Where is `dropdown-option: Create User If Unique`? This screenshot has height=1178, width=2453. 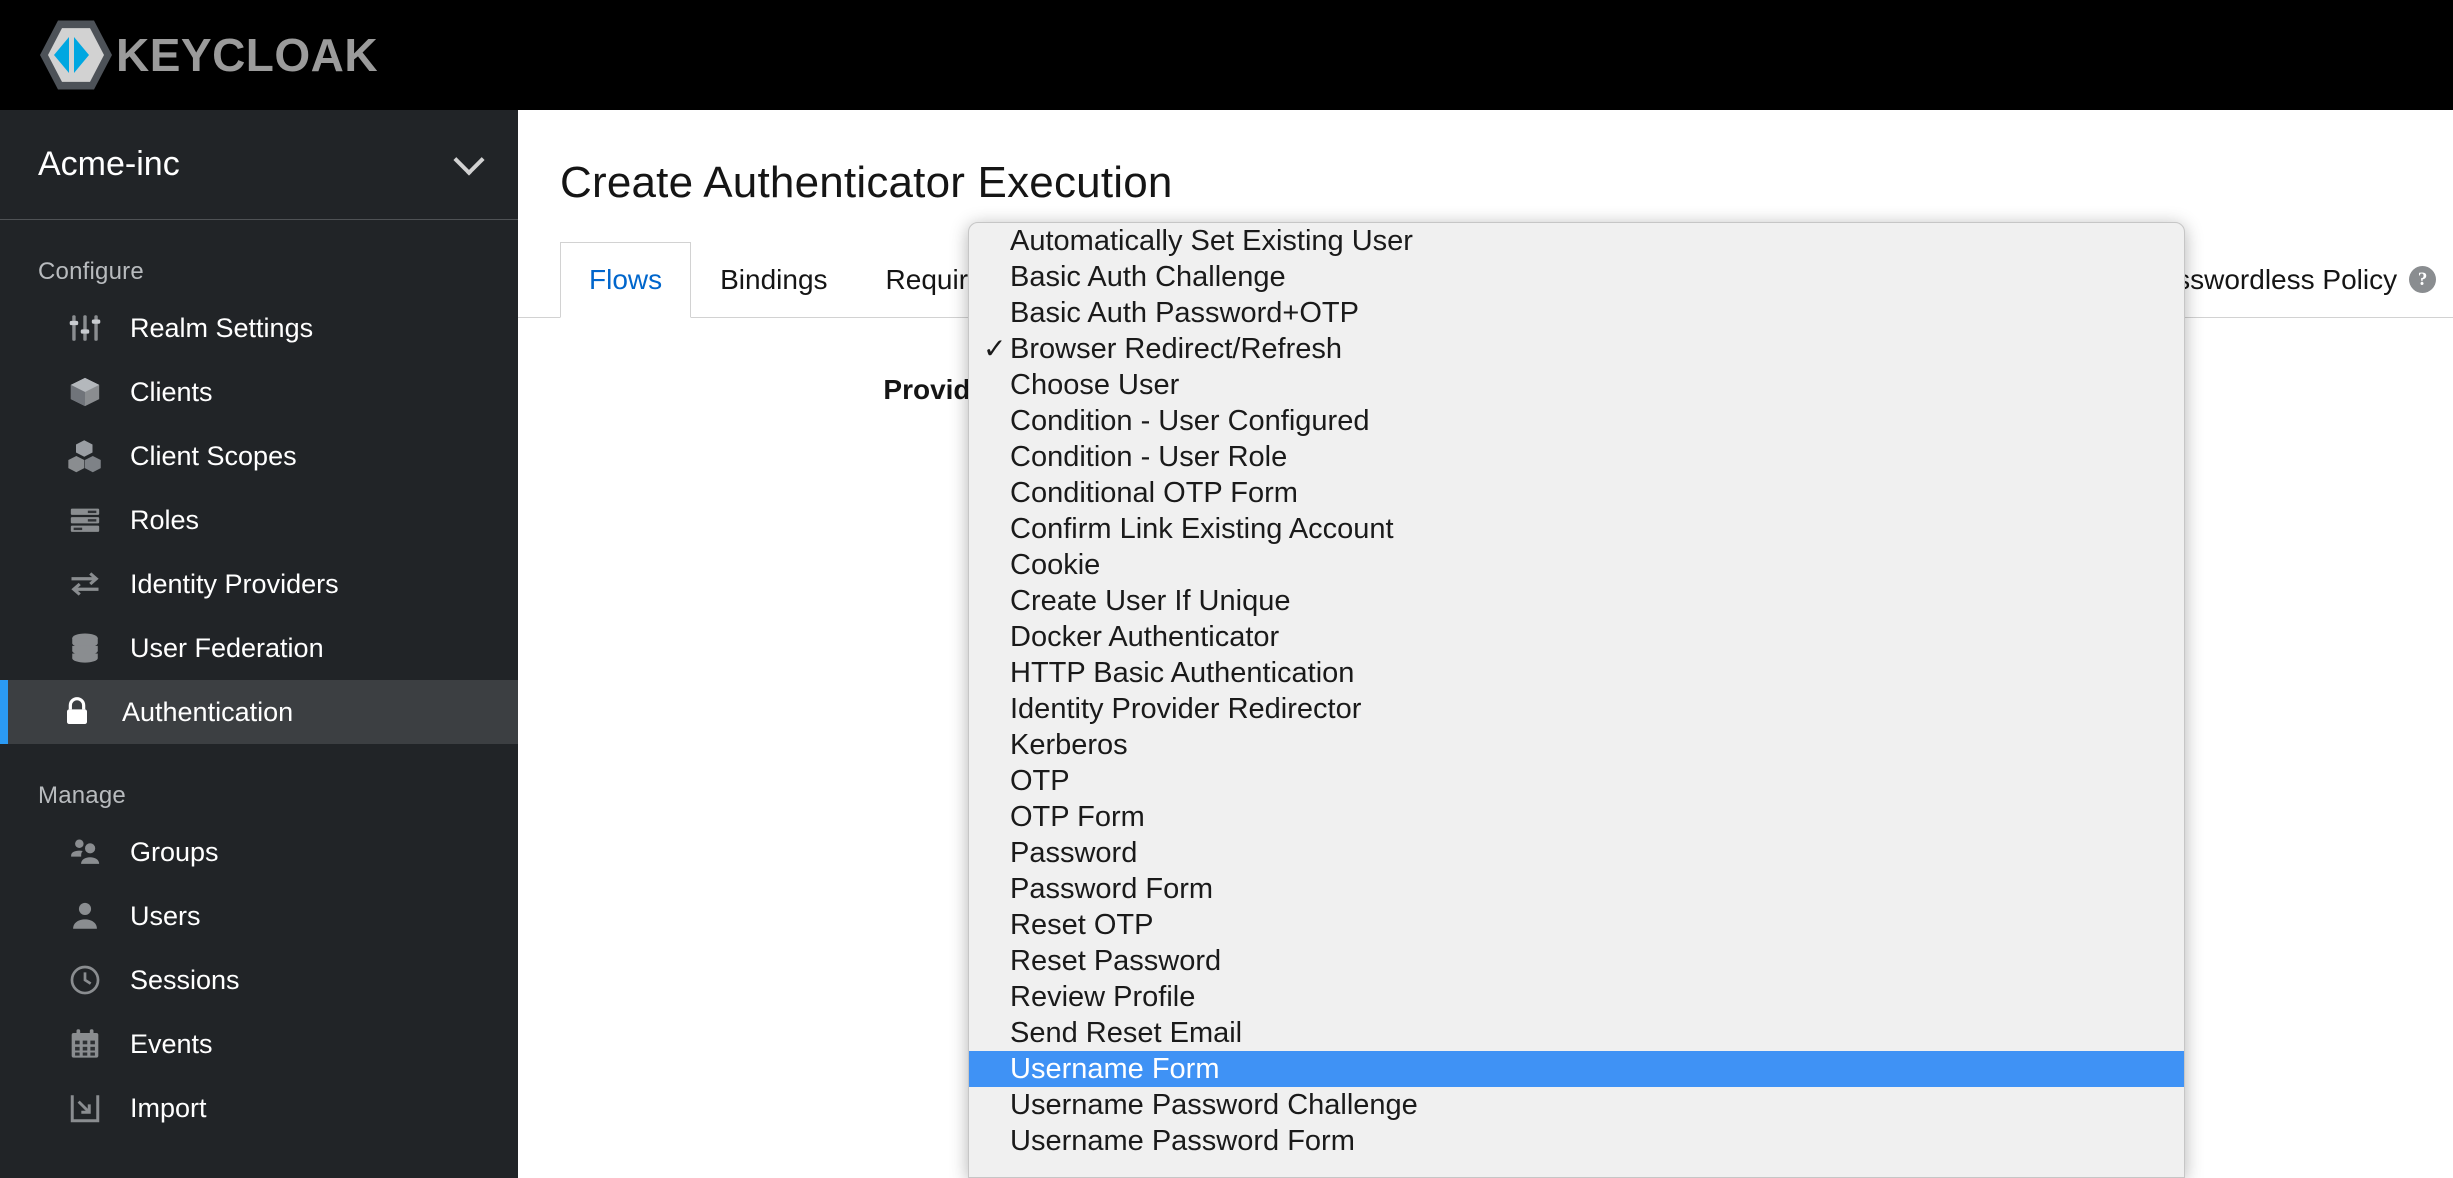
dropdown-option: Create User If Unique is located at coordinates (1576, 601).